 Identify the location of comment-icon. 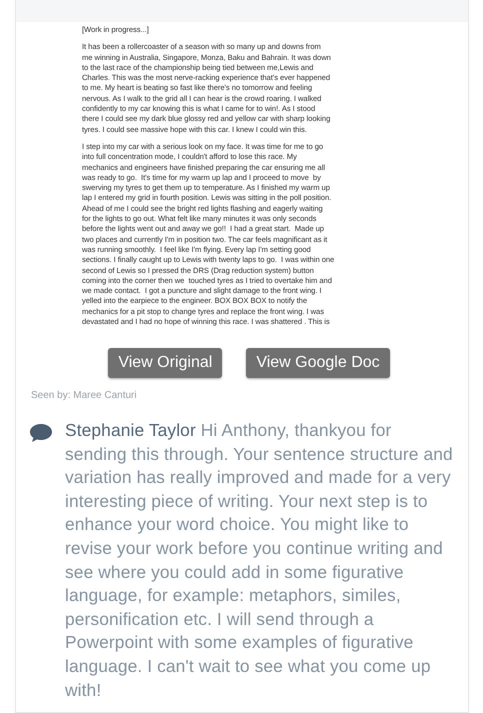
(41, 433).